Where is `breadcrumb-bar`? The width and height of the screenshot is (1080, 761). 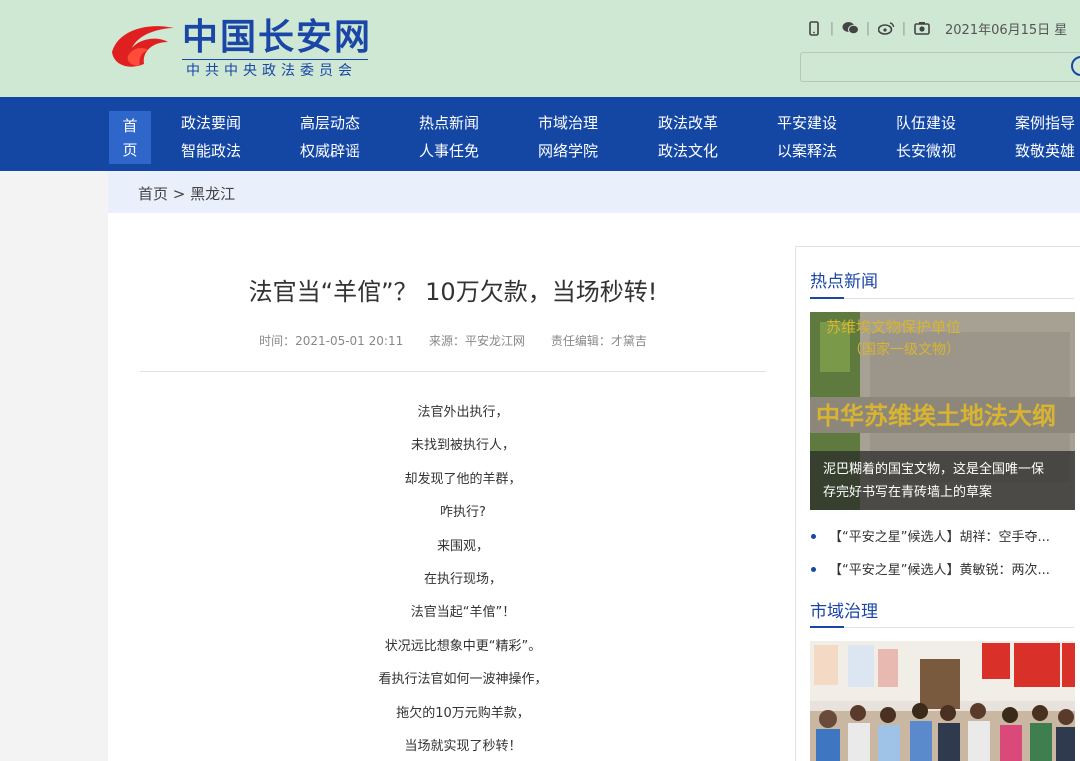 breadcrumb-bar is located at coordinates (594, 192).